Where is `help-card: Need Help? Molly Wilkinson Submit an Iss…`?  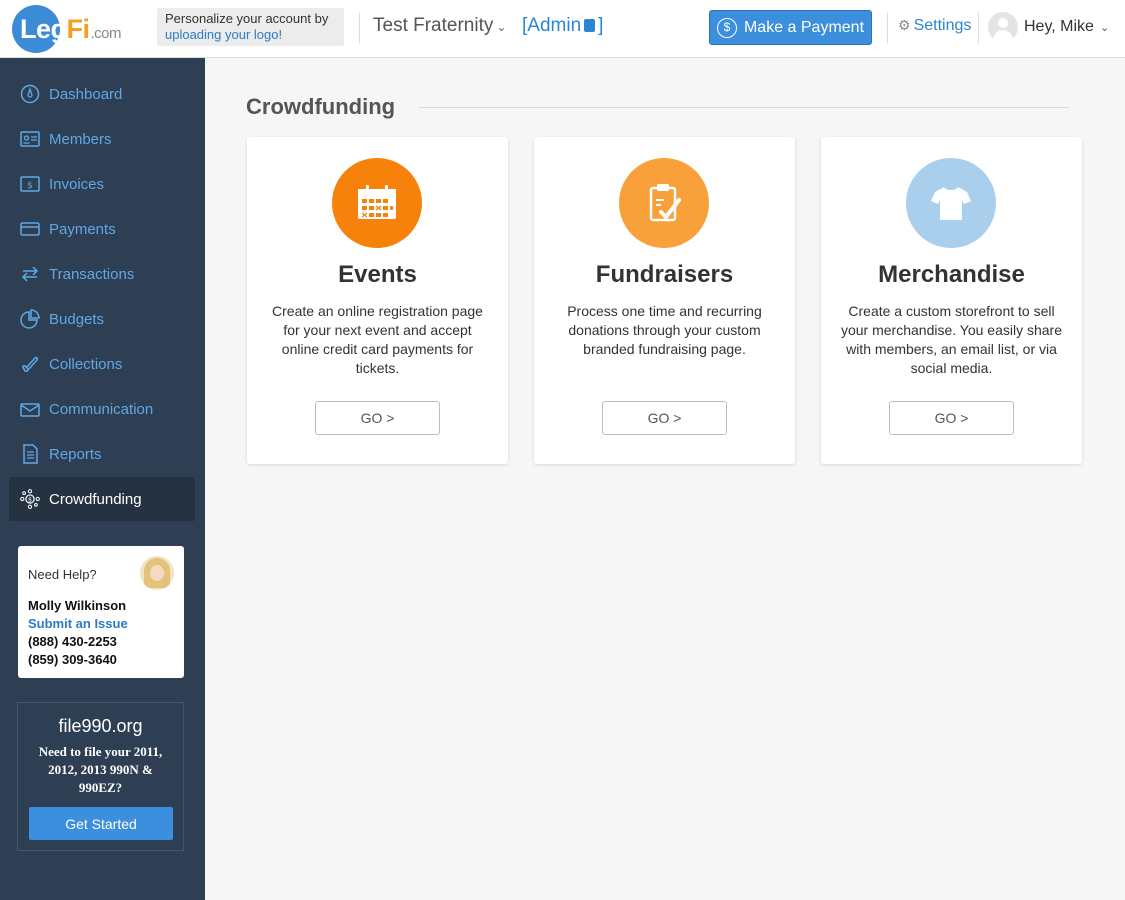 help-card: Need Help? Molly Wilkinson Submit an Iss… is located at coordinates (101, 612).